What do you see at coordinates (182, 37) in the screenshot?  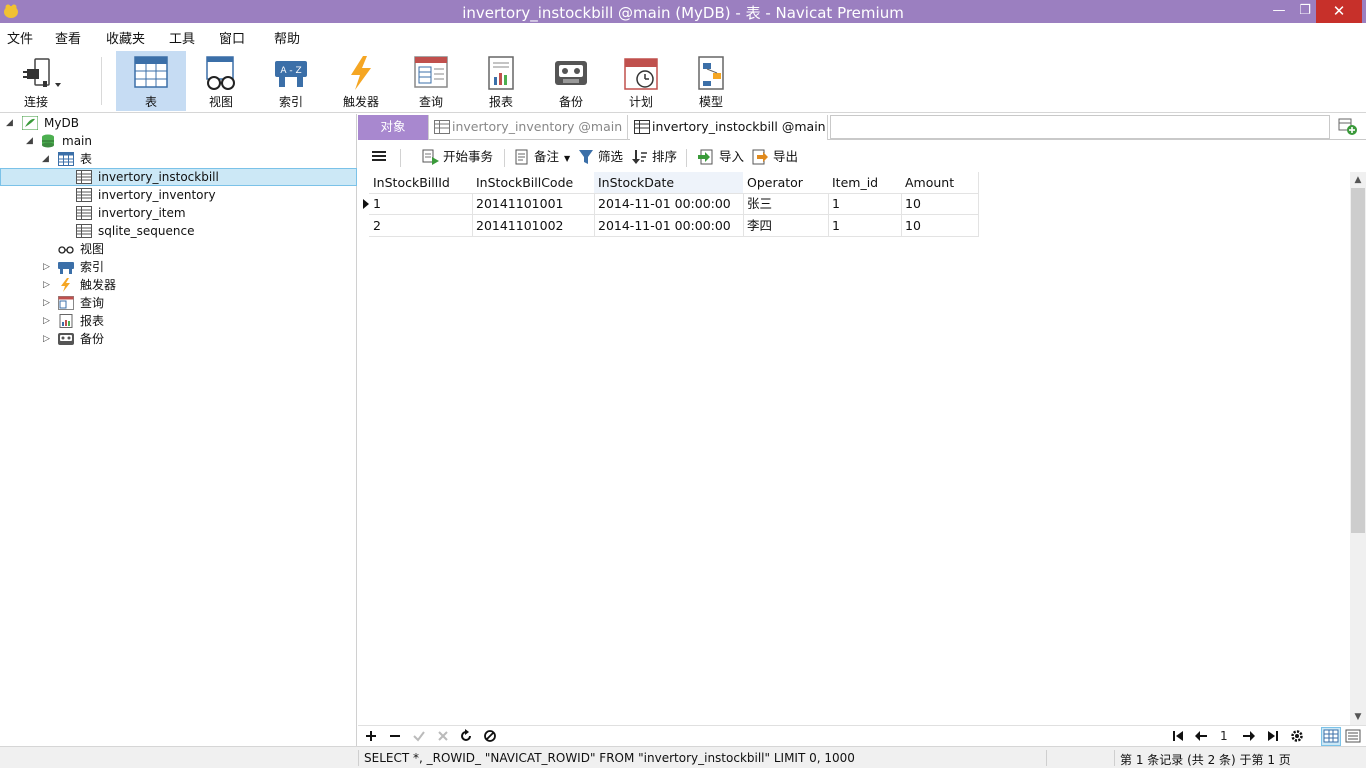 I see `menu-tools: 工具` at bounding box center [182, 37].